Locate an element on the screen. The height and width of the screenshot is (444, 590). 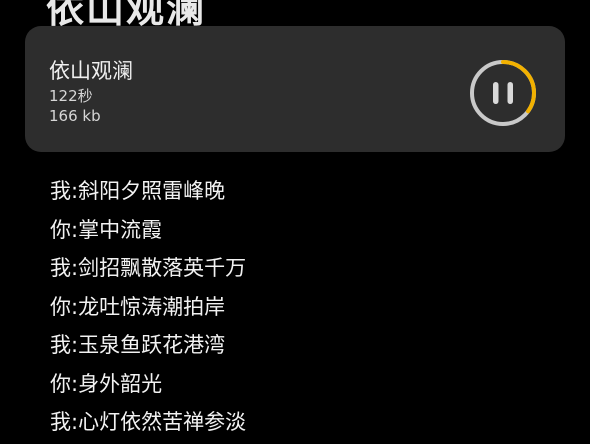
dialogue-line: 我:剑招飘散落英千万 is located at coordinates (148, 270).